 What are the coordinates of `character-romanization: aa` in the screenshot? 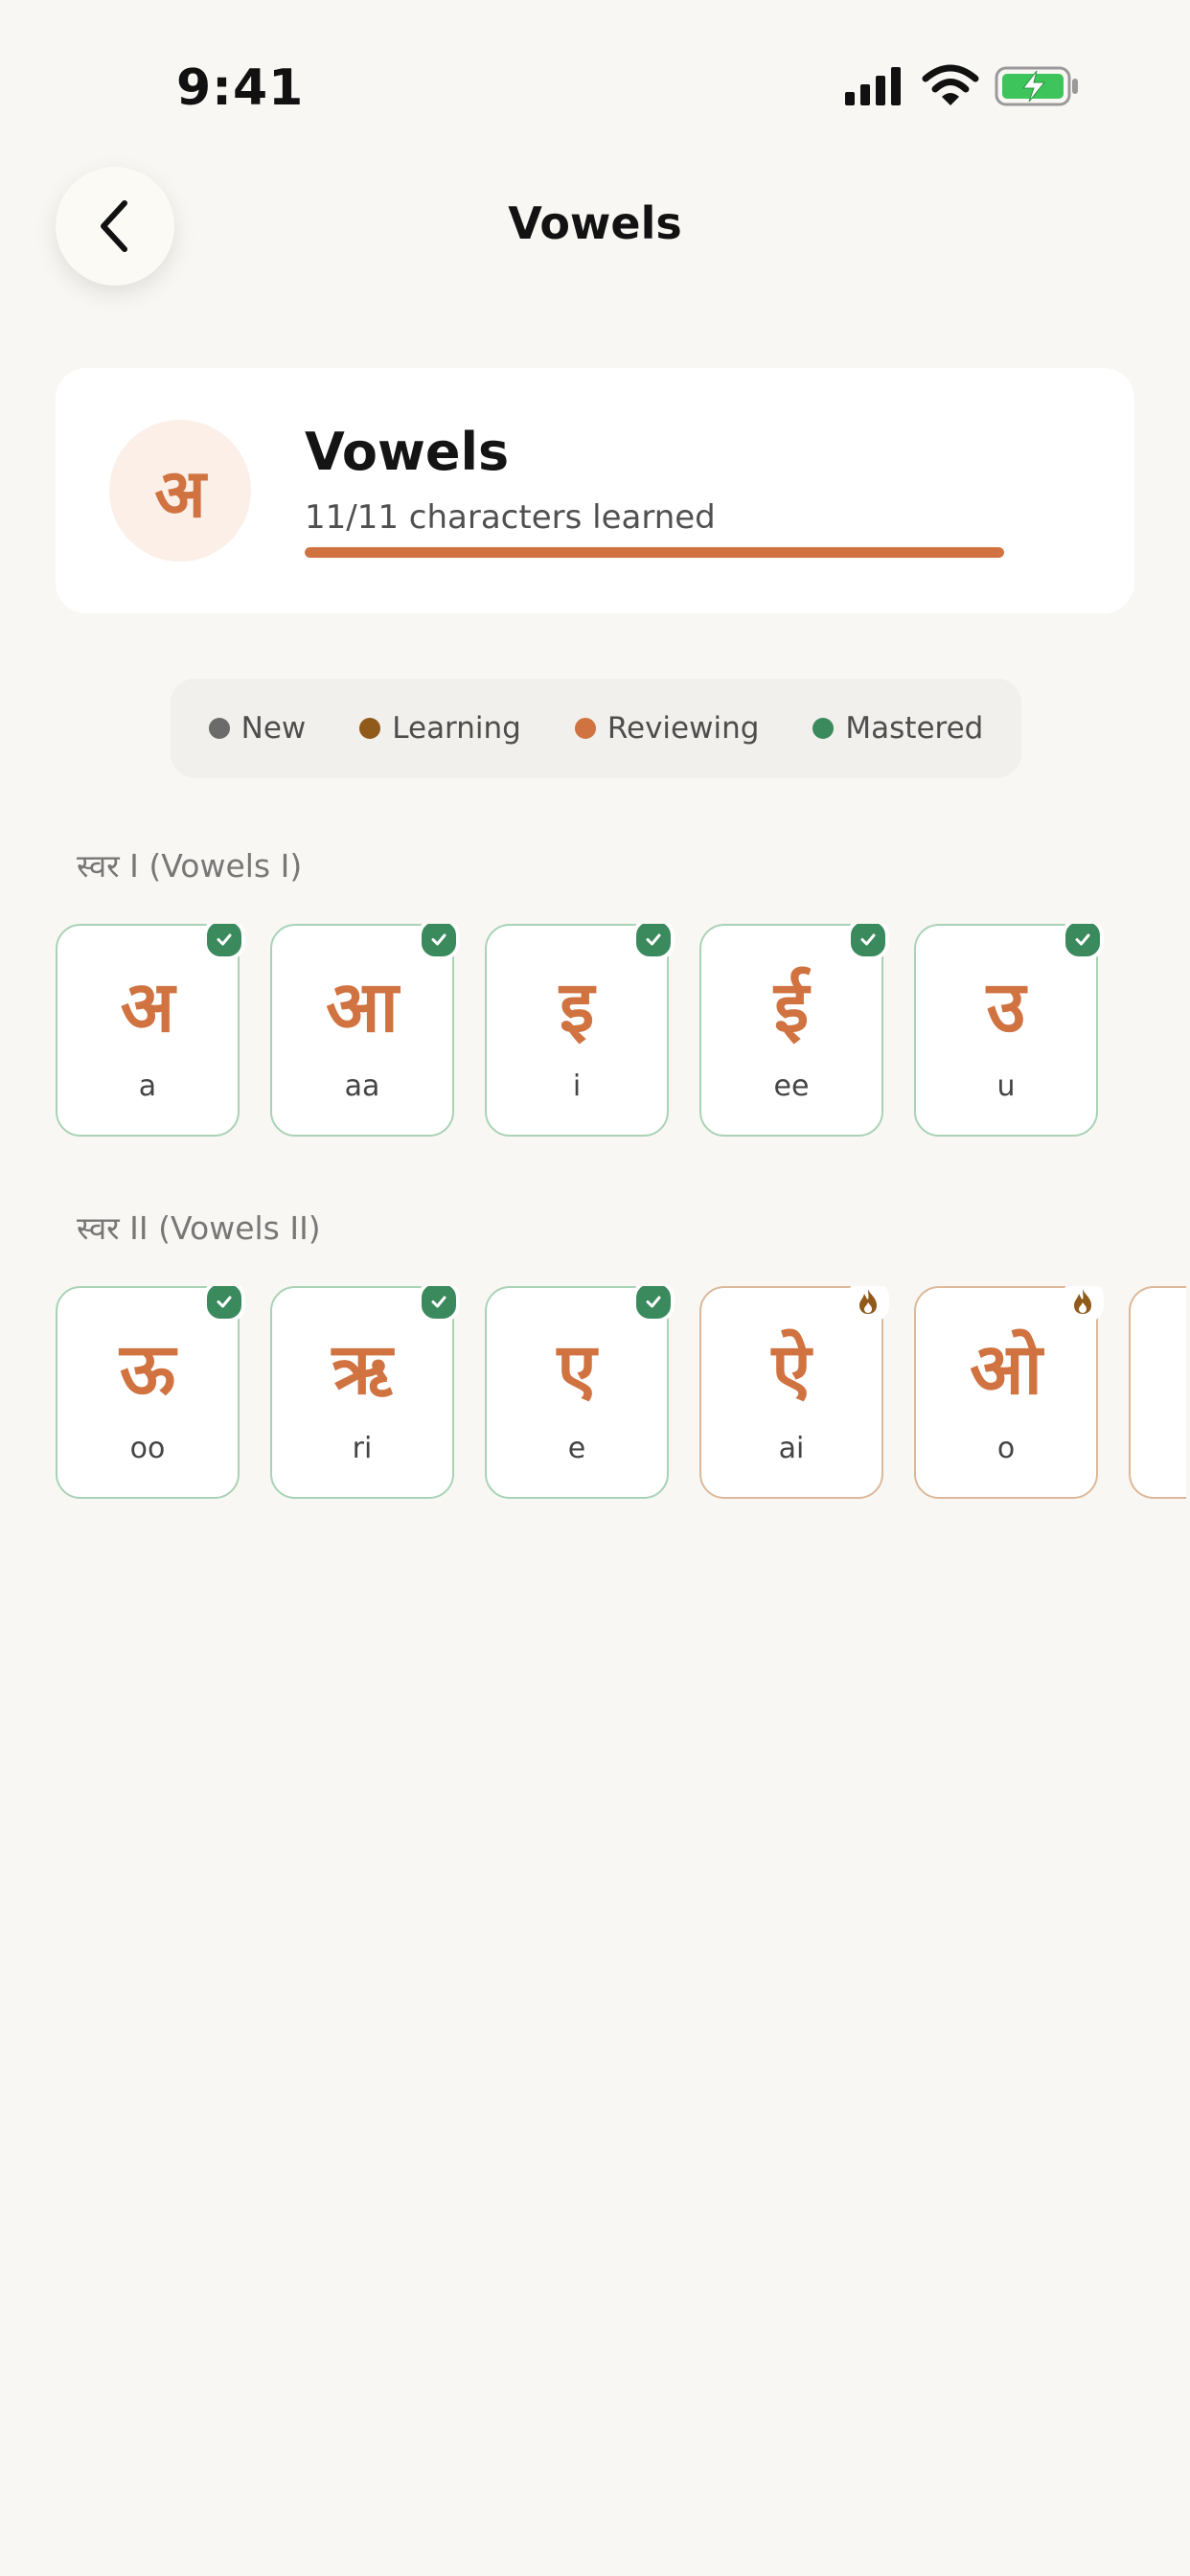 It's located at (362, 1086).